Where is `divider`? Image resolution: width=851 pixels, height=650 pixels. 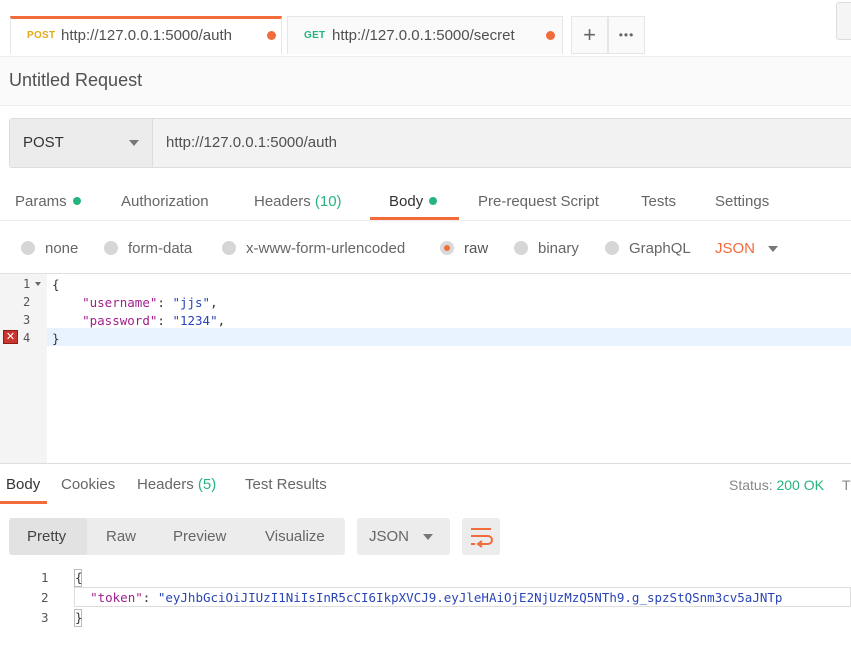 divider is located at coordinates (425, 220).